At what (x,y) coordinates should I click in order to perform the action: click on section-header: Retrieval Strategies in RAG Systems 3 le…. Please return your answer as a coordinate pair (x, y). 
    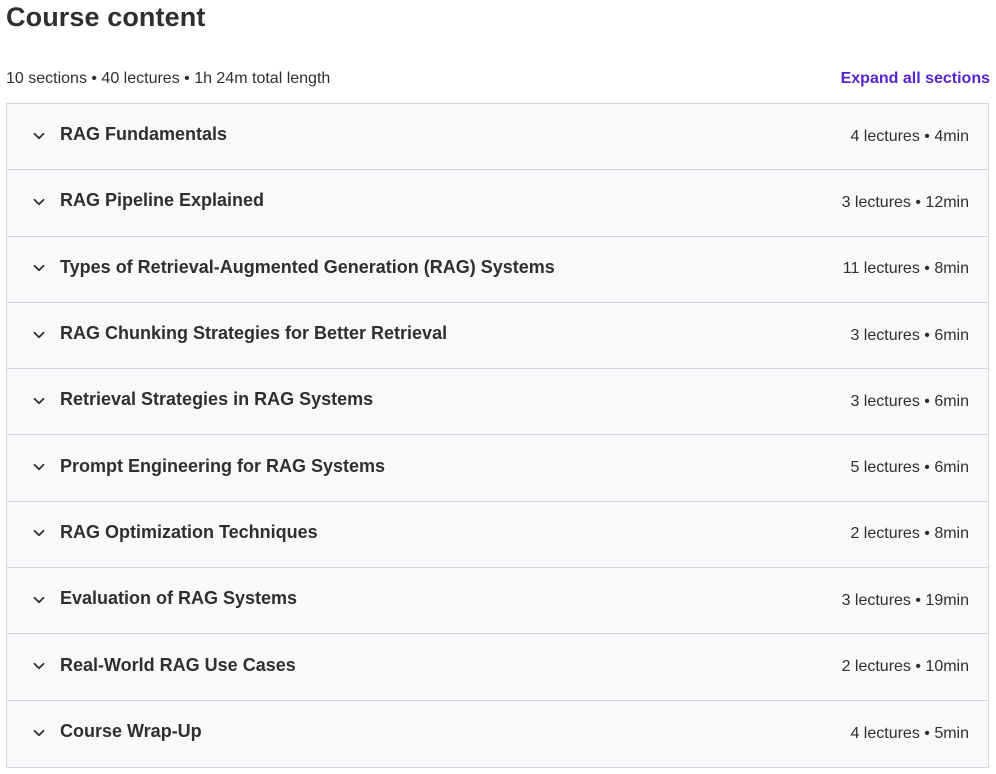
    Looking at the image, I should click on (497, 402).